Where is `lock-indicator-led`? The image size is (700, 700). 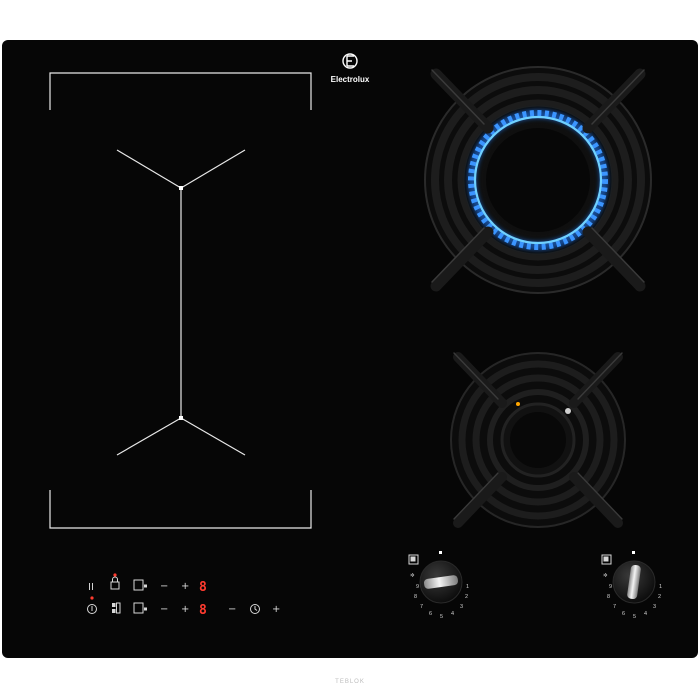 lock-indicator-led is located at coordinates (115, 575).